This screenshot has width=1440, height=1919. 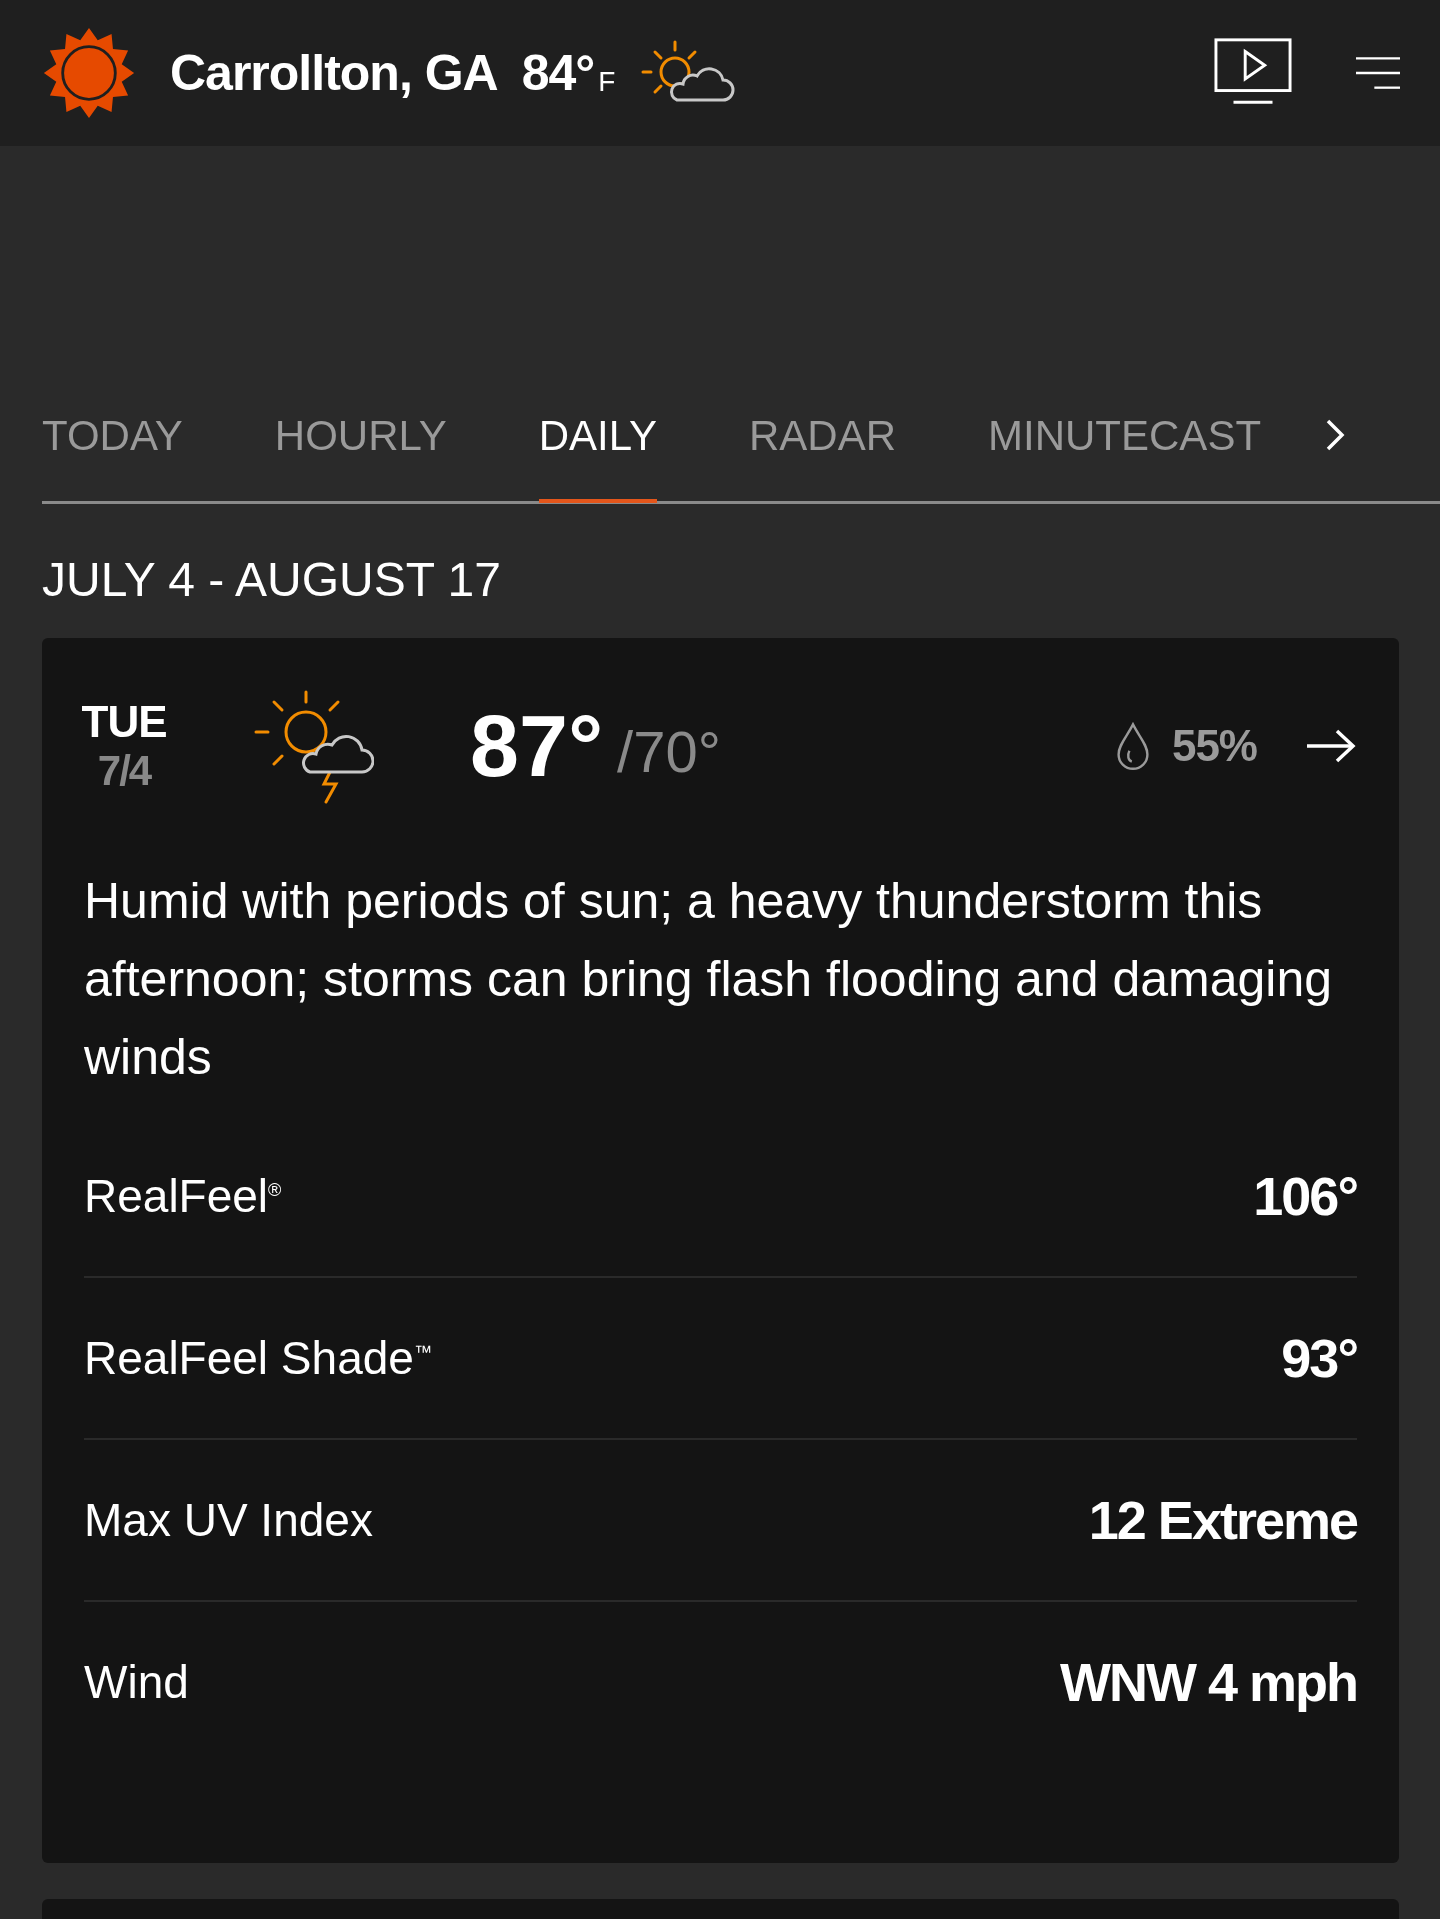 What do you see at coordinates (1222, 1520) in the screenshot?
I see `detail-value: 12 Extreme` at bounding box center [1222, 1520].